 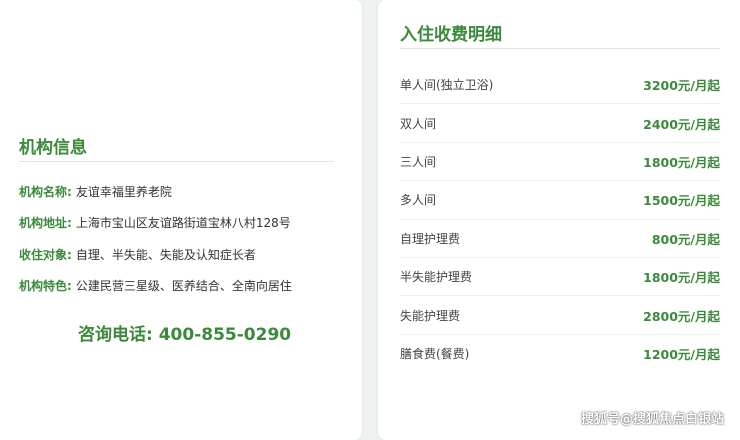 What do you see at coordinates (45, 286) in the screenshot?
I see `info-label: 机构特色:` at bounding box center [45, 286].